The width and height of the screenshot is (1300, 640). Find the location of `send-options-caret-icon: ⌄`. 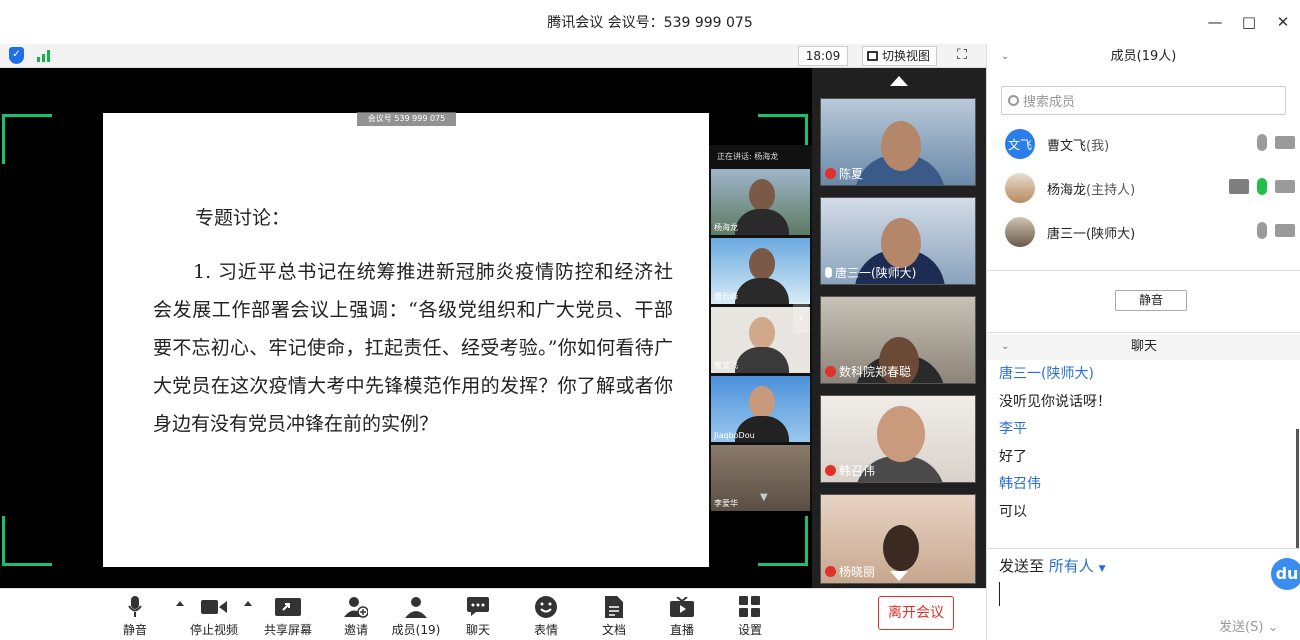

send-options-caret-icon: ⌄ is located at coordinates (1273, 627).